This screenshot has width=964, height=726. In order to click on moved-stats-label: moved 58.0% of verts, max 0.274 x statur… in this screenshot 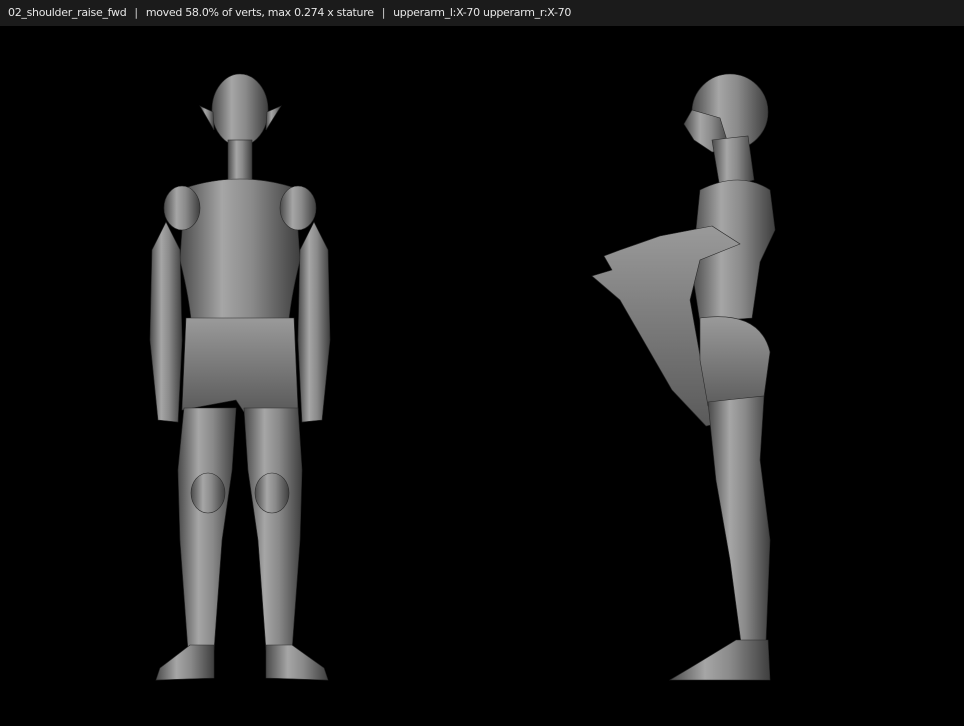, I will do `click(259, 12)`.